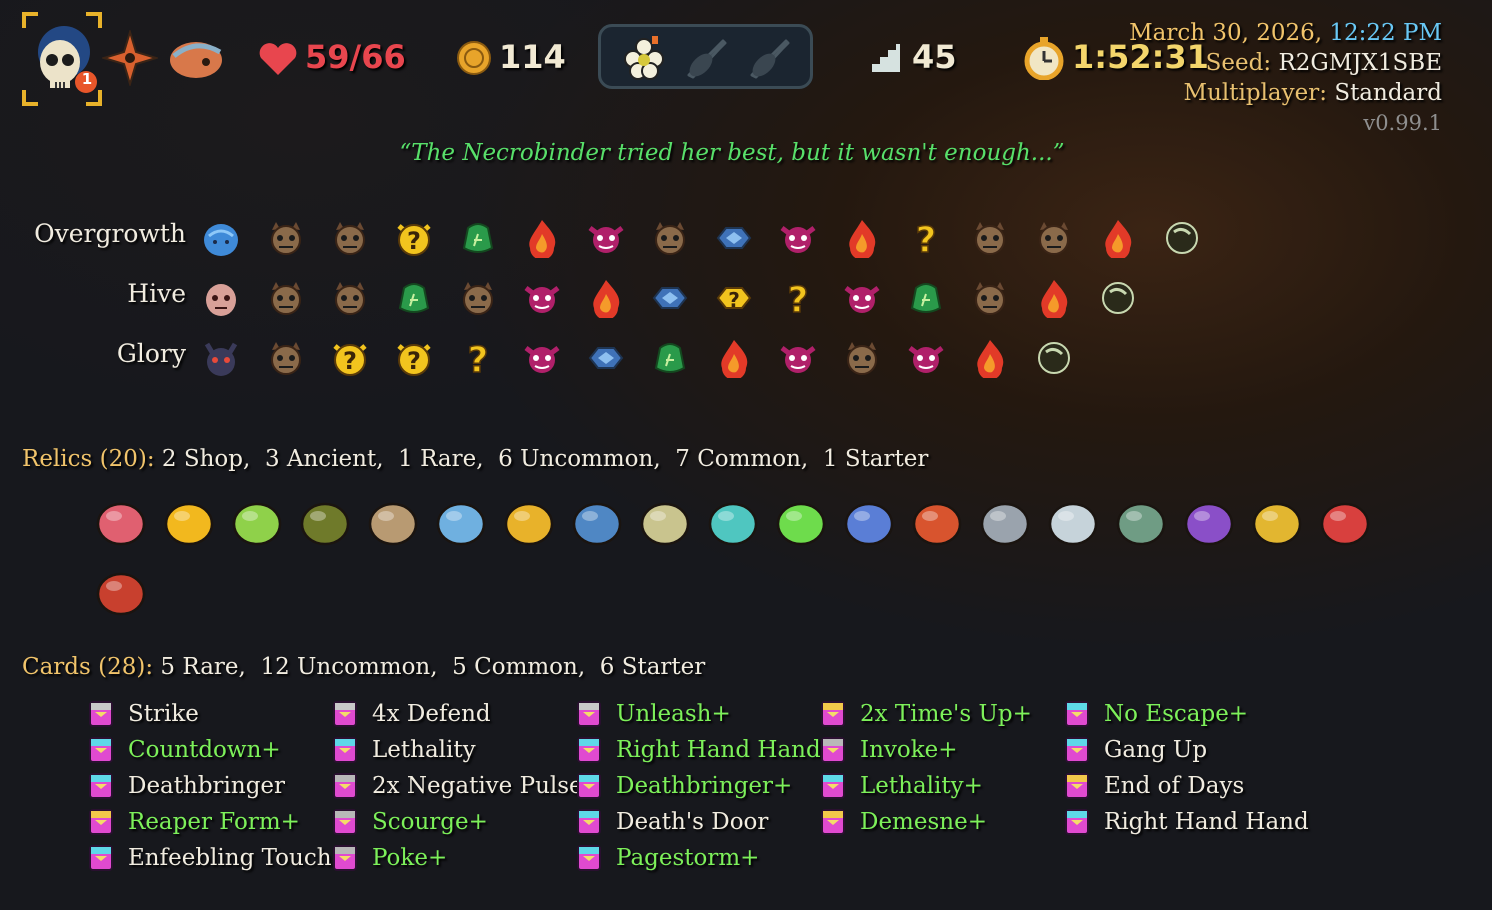 This screenshot has height=910, width=1492. What do you see at coordinates (889, 750) in the screenshot?
I see `card-entry: Invoke+` at bounding box center [889, 750].